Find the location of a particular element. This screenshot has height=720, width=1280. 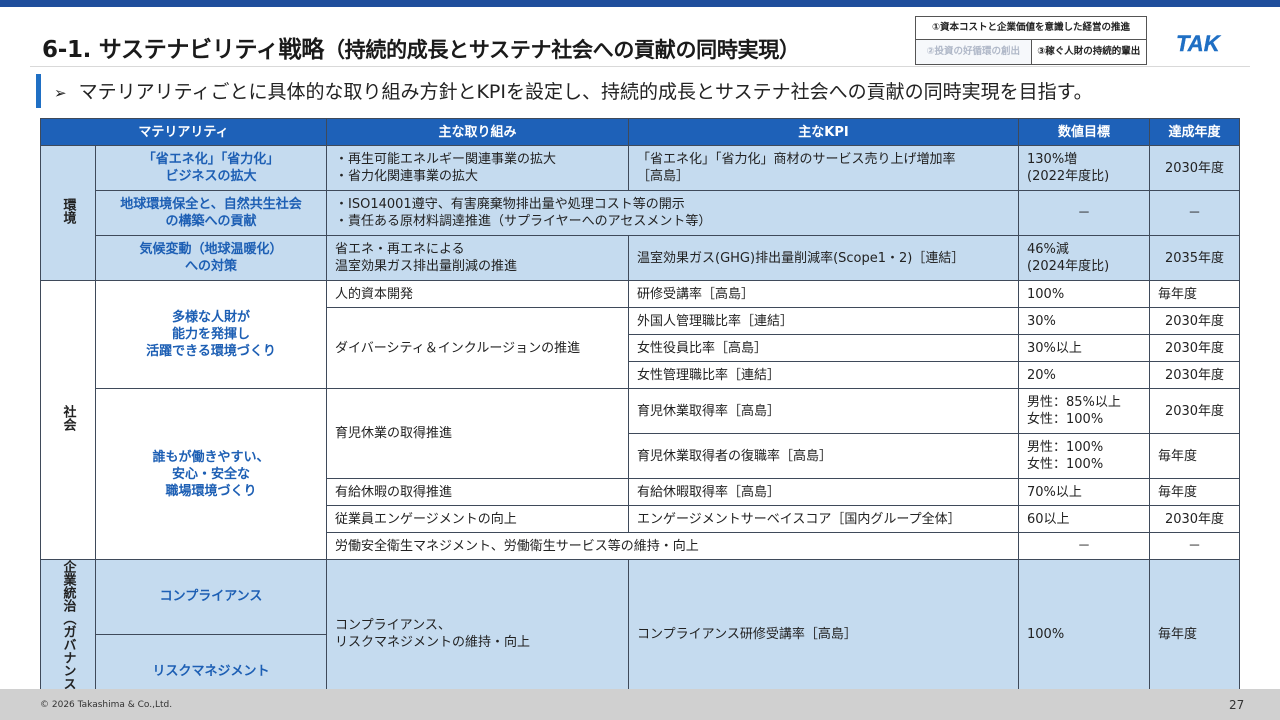

year-cell: 2035年度 is located at coordinates (1195, 258).